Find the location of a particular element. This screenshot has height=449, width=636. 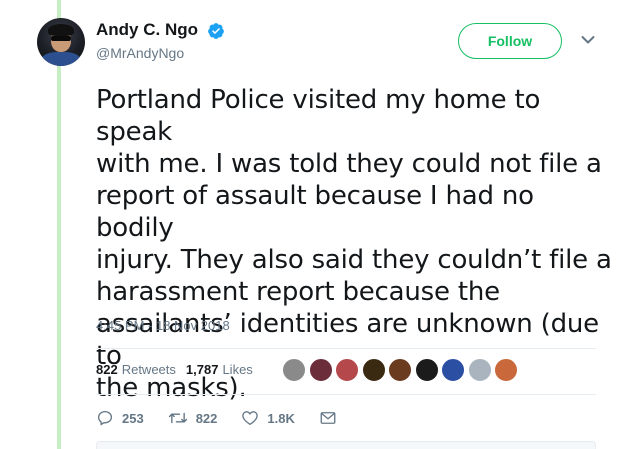

like-count: 1.8K is located at coordinates (281, 418).